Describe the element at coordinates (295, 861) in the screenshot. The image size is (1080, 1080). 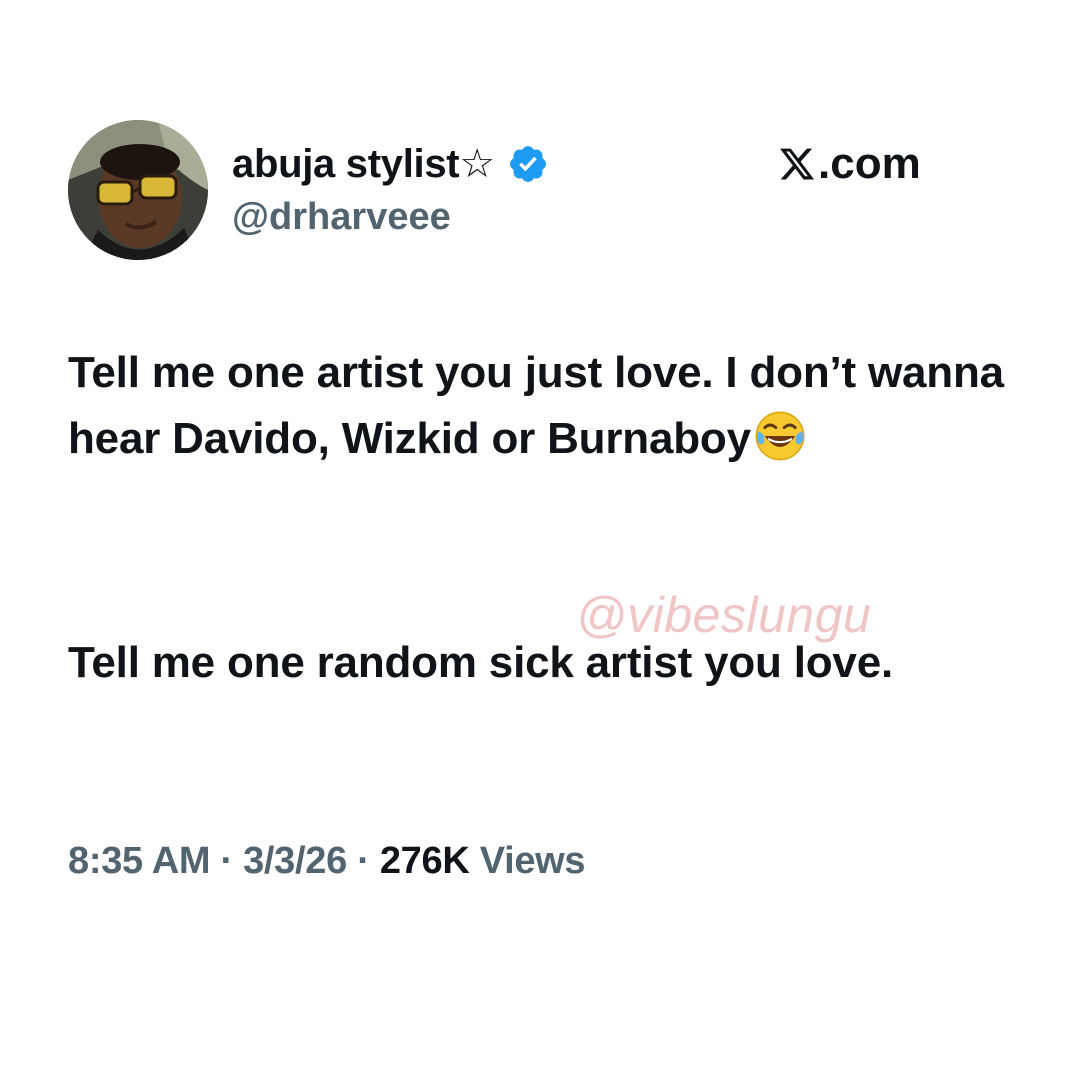
I see `tweet-date: 3/3/26` at that location.